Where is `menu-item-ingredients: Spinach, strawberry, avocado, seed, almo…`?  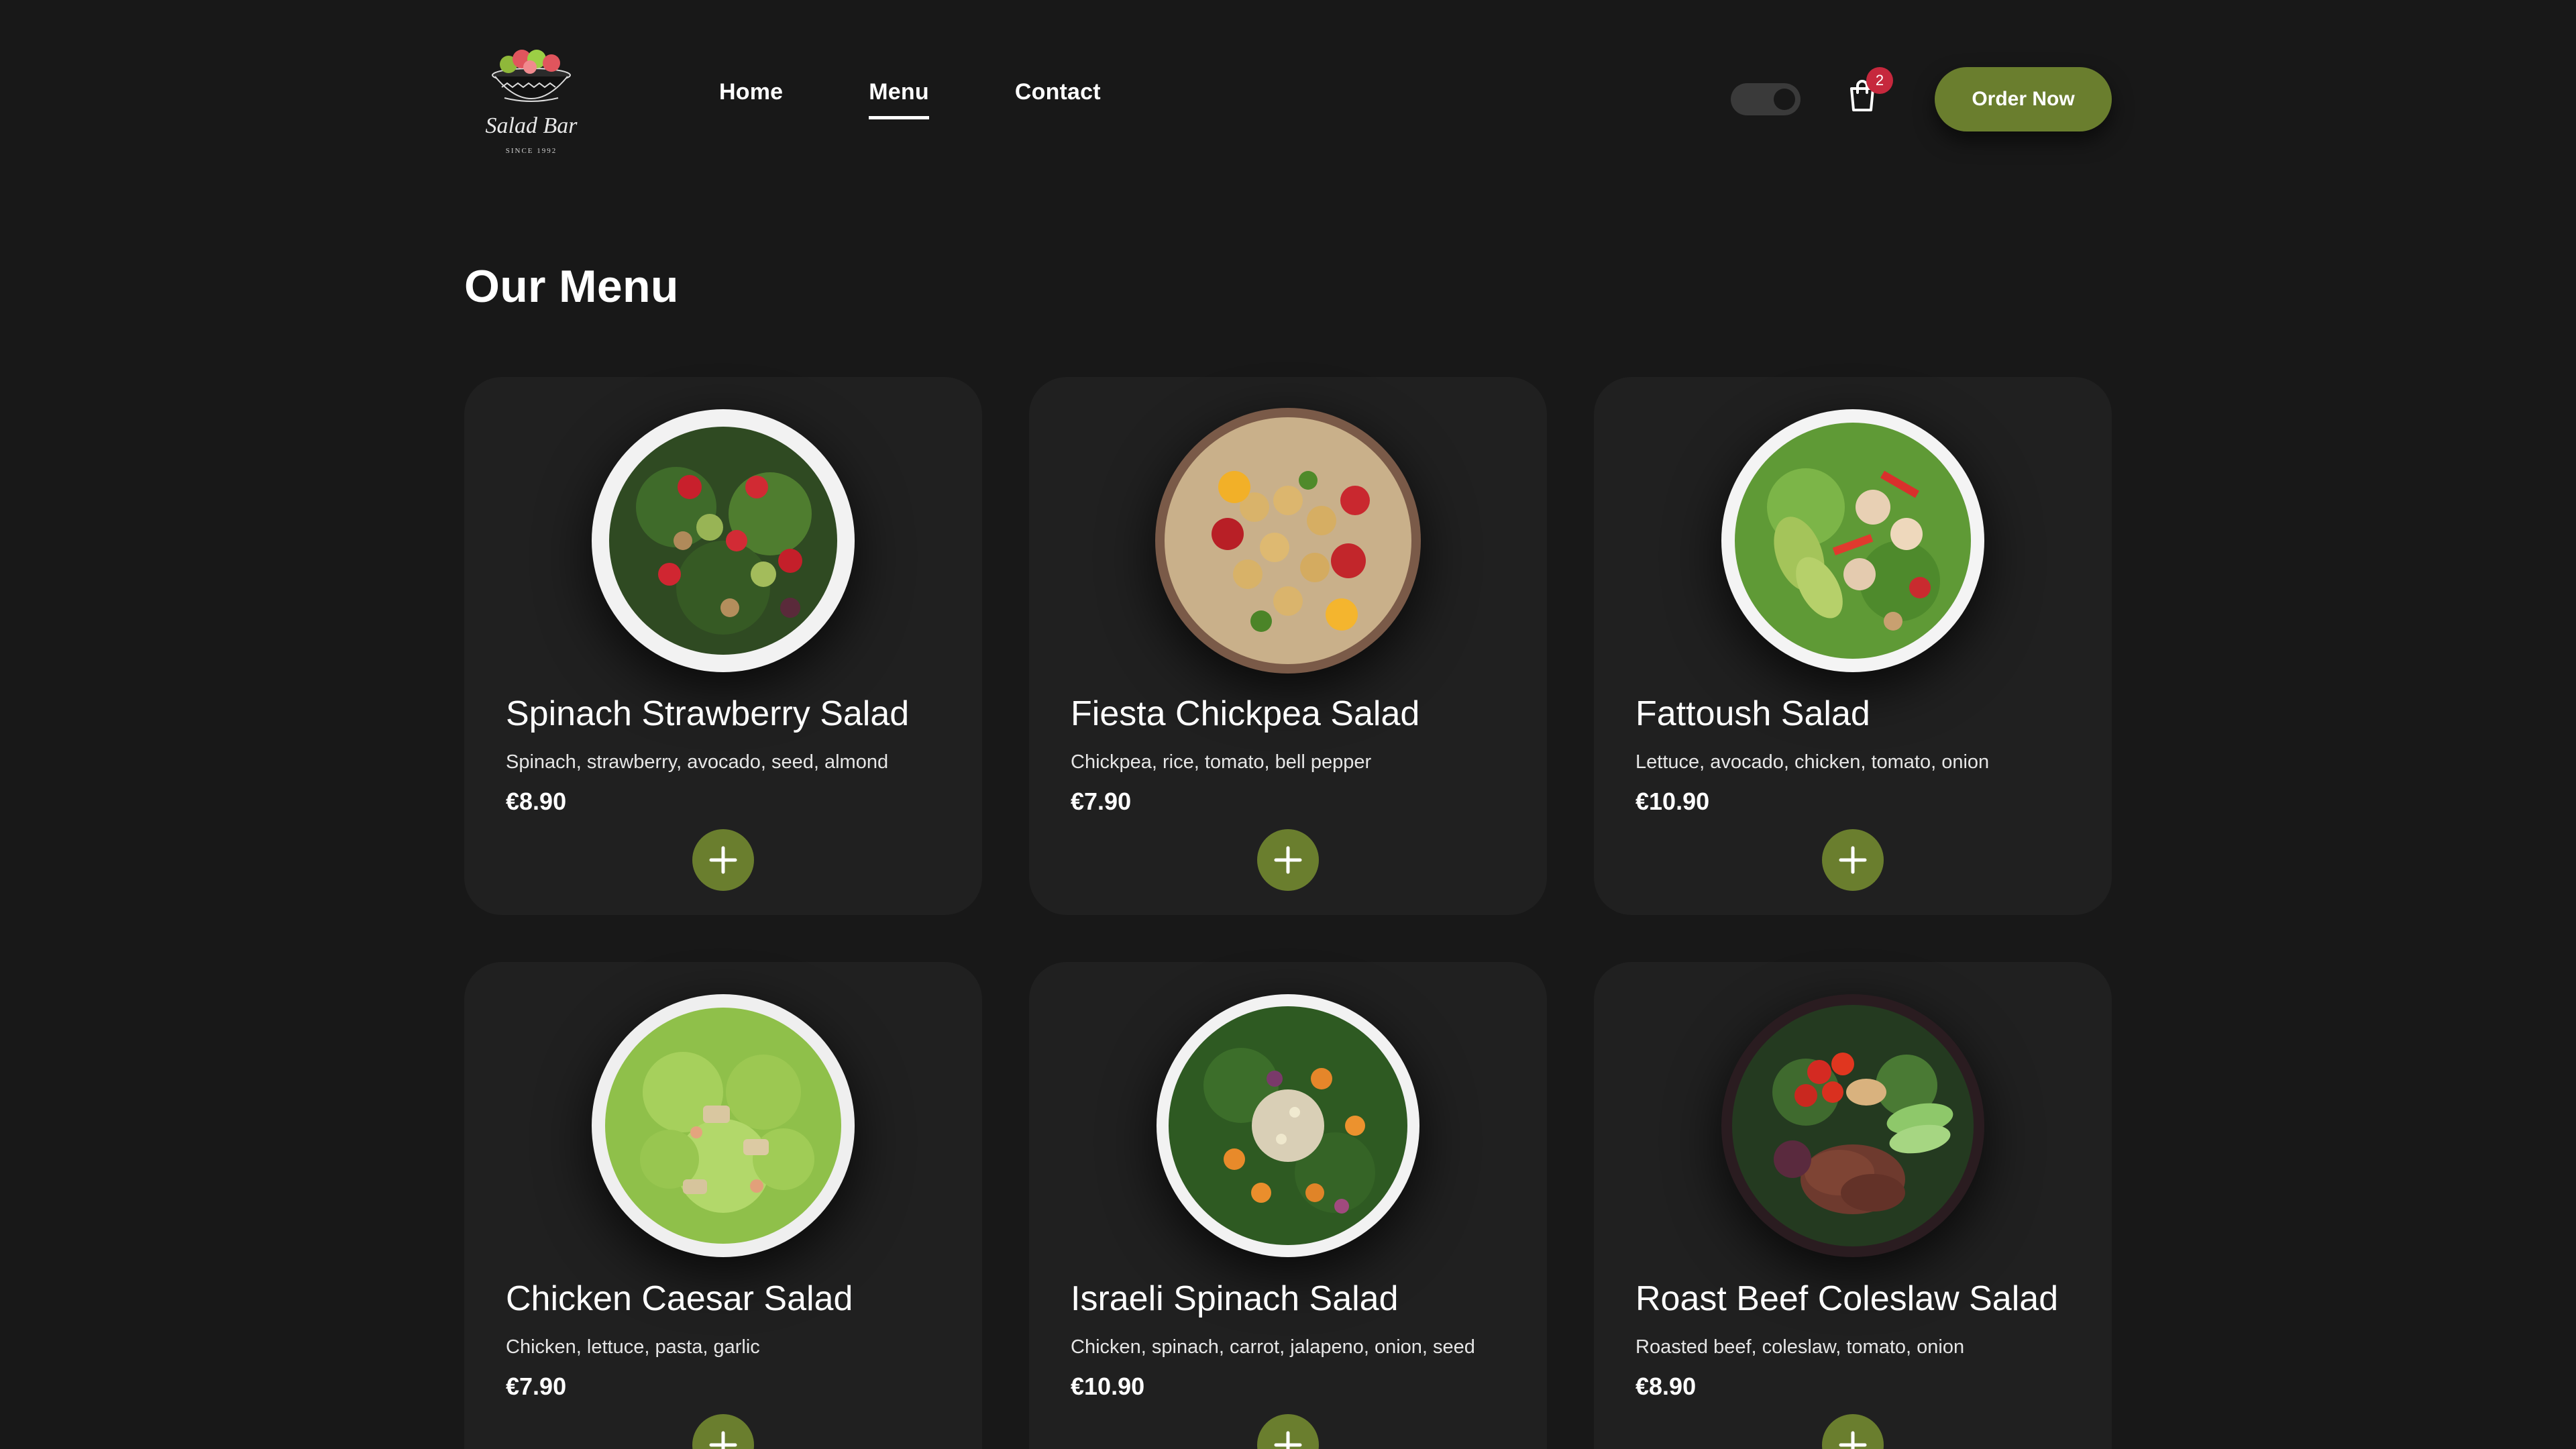 menu-item-ingredients: Spinach, strawberry, avocado, seed, almo… is located at coordinates (697, 762).